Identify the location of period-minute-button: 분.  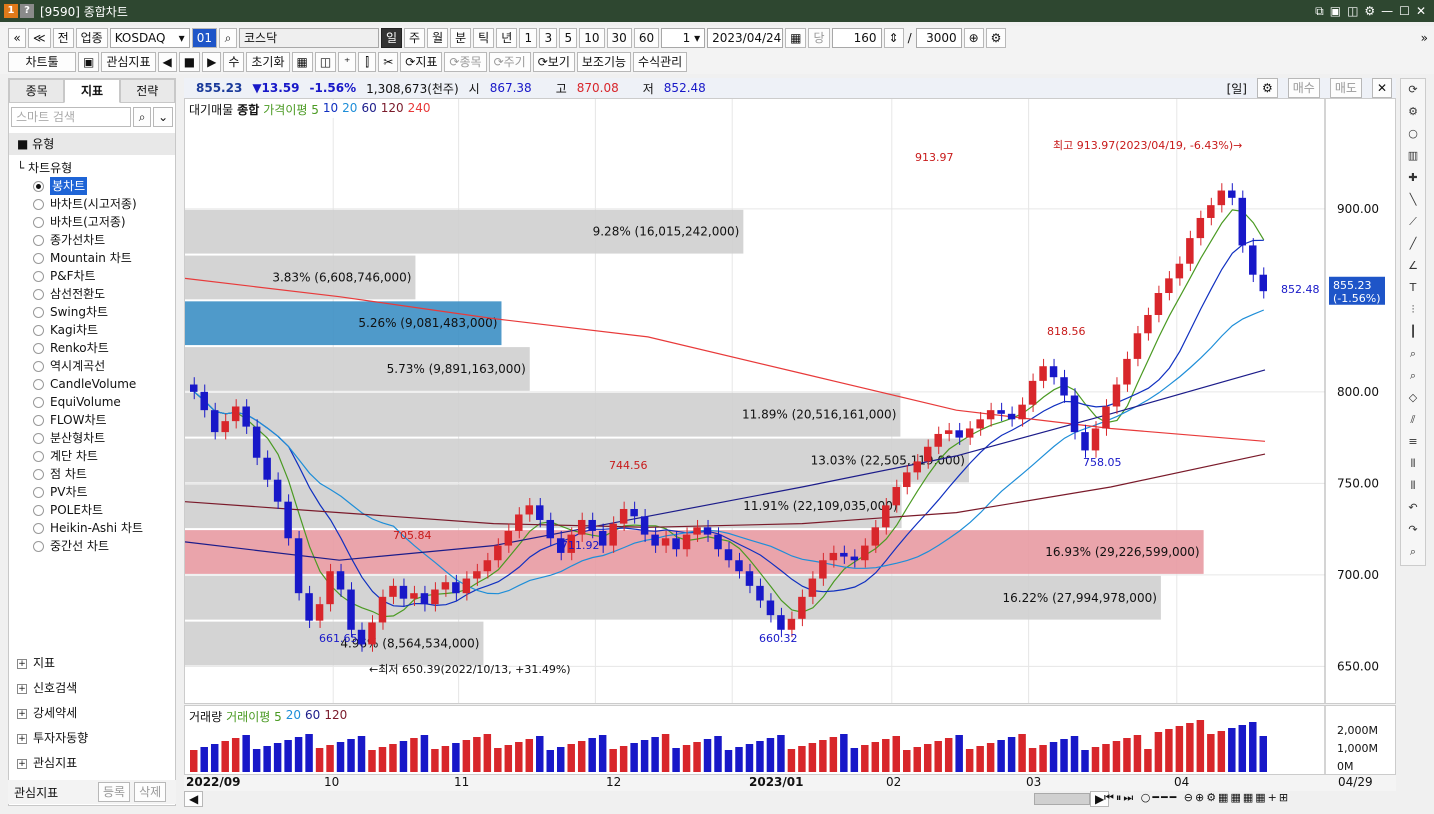
(461, 38).